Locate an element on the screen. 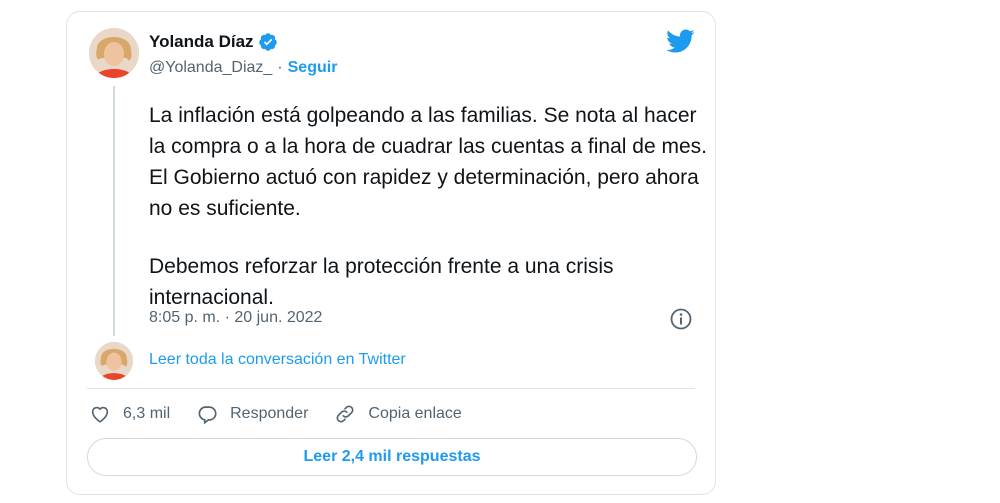  conversation-avatar is located at coordinates (114, 361).